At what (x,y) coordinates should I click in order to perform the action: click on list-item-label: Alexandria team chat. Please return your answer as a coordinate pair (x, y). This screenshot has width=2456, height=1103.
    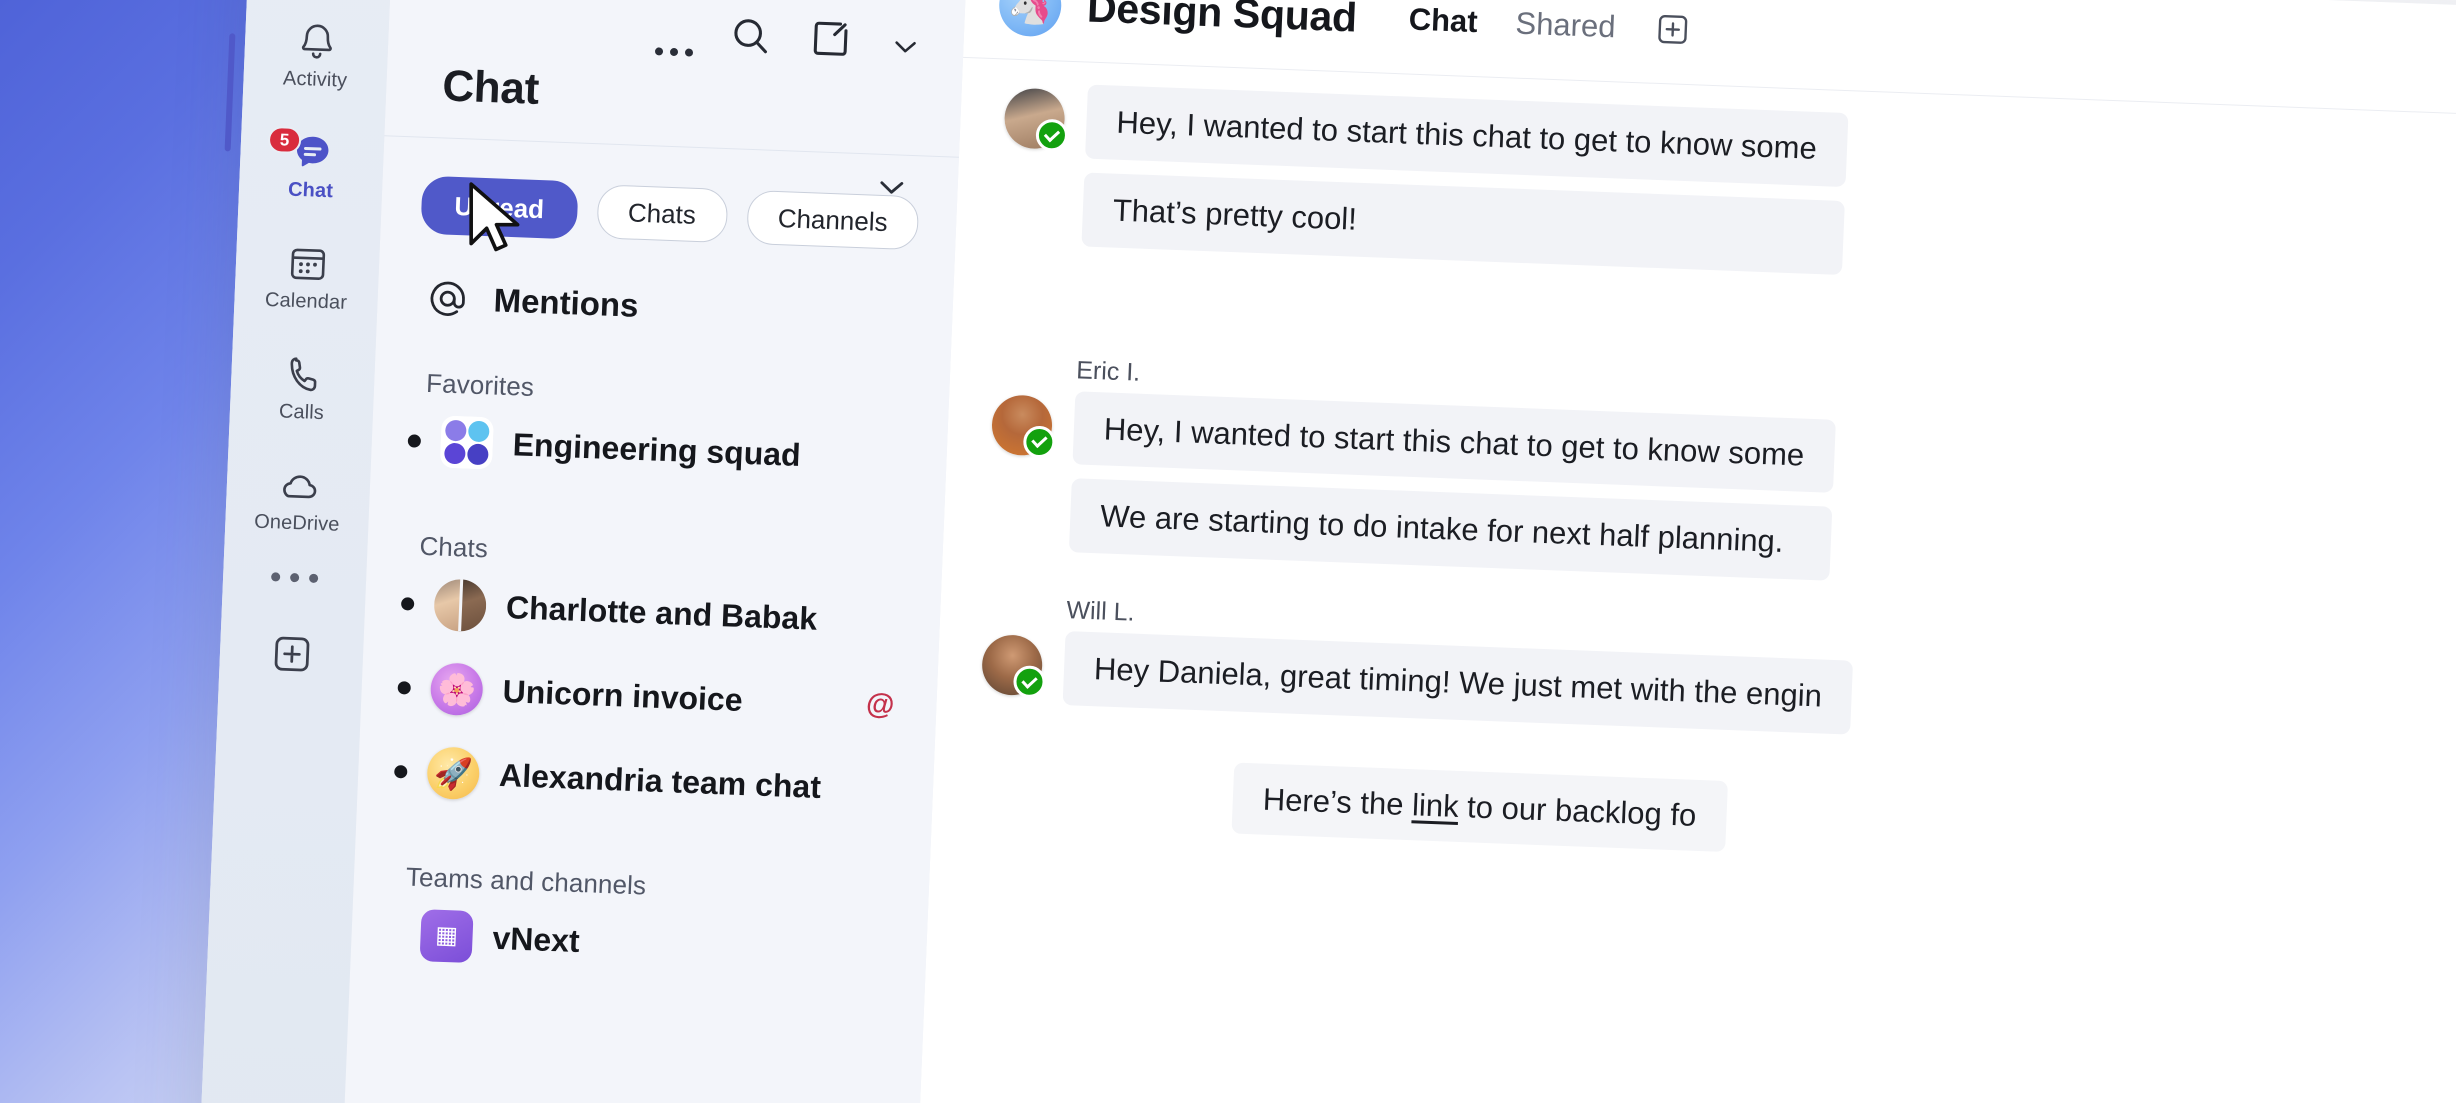
    Looking at the image, I should click on (660, 780).